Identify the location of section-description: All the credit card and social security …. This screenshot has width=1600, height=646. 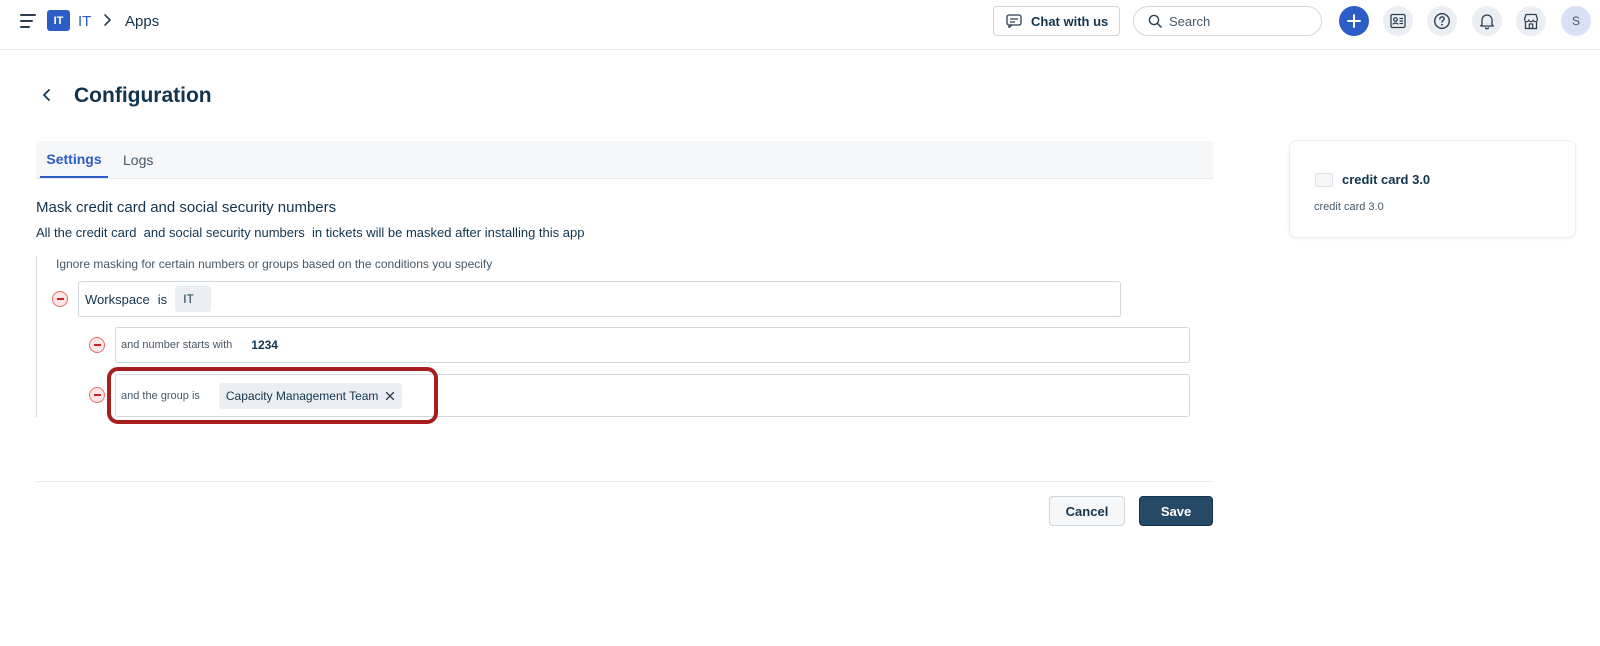
(310, 232).